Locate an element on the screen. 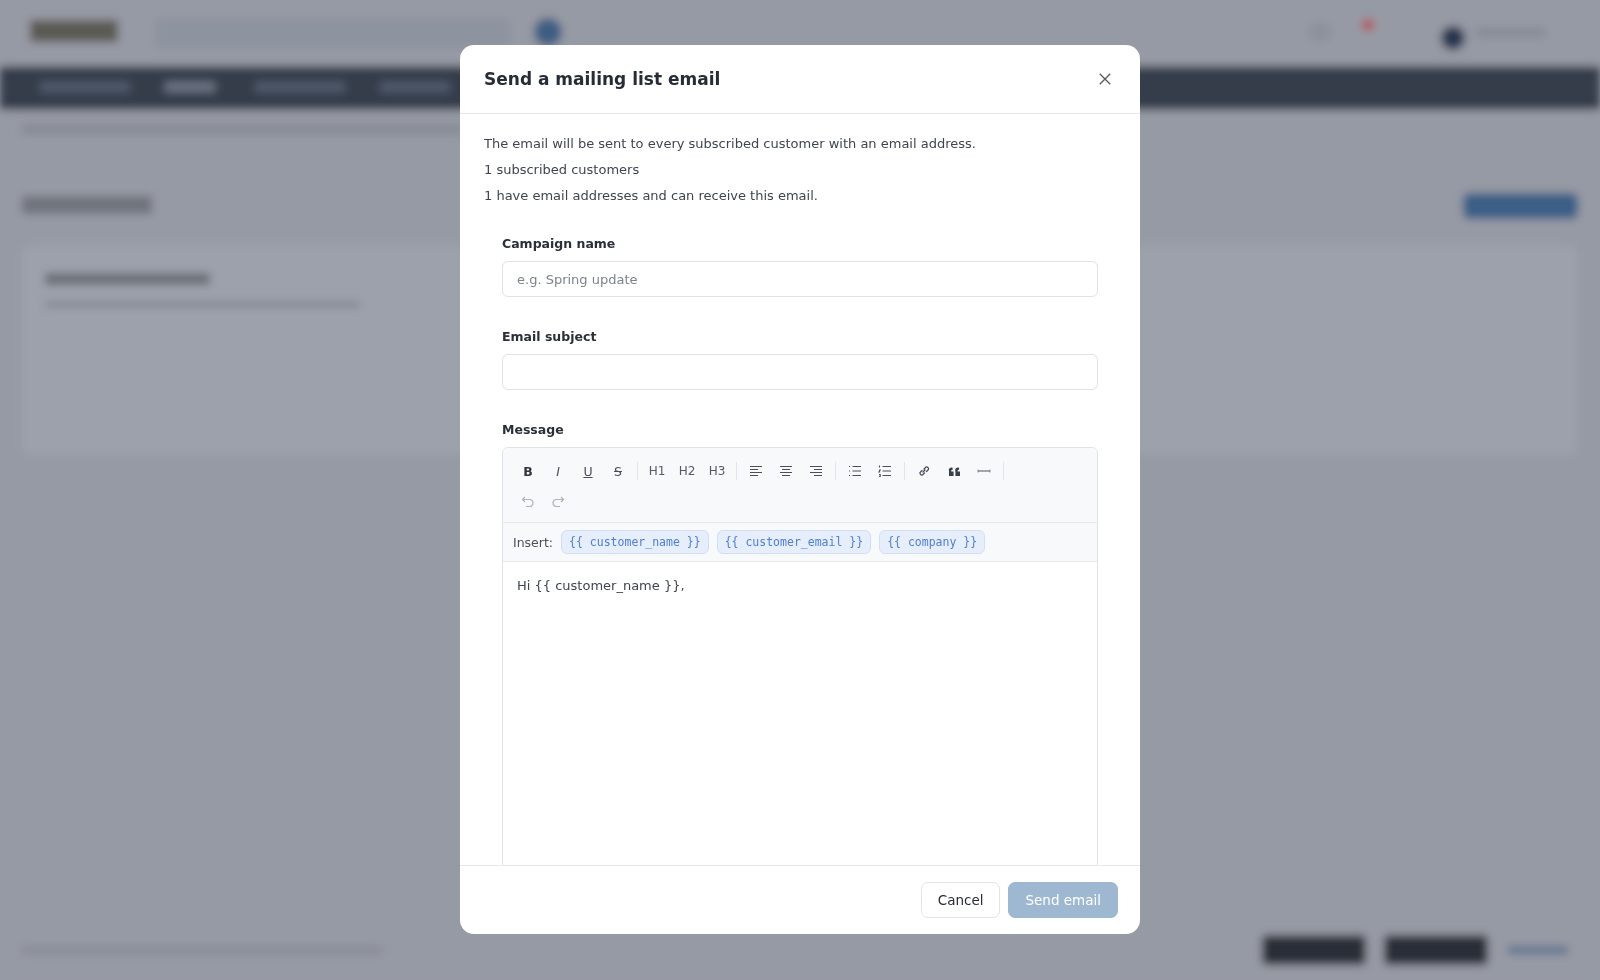  format-button: S is located at coordinates (618, 471).